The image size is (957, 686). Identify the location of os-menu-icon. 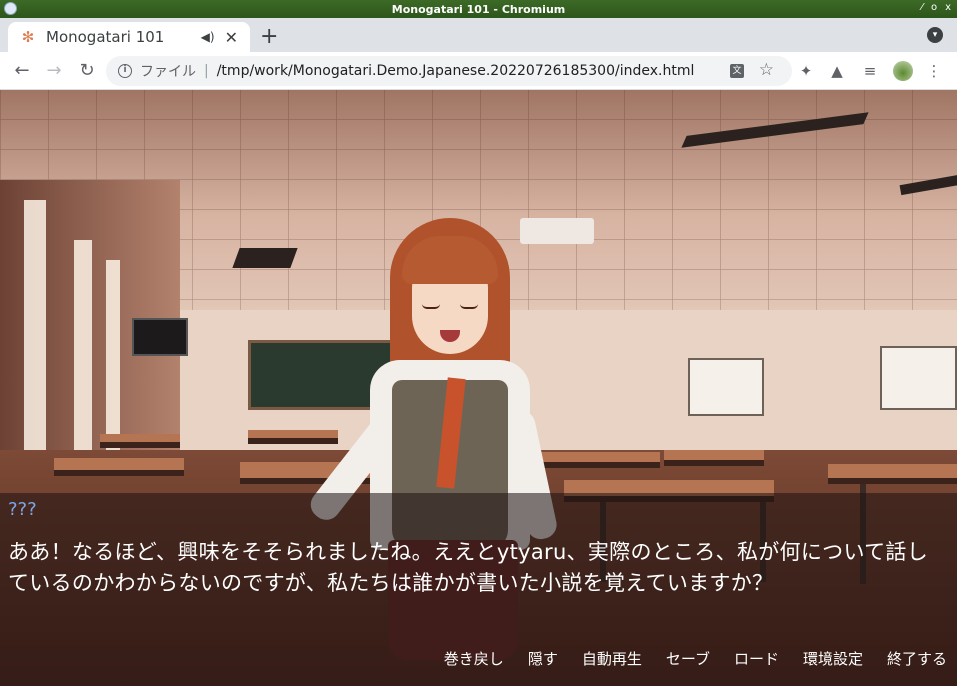
(10, 8).